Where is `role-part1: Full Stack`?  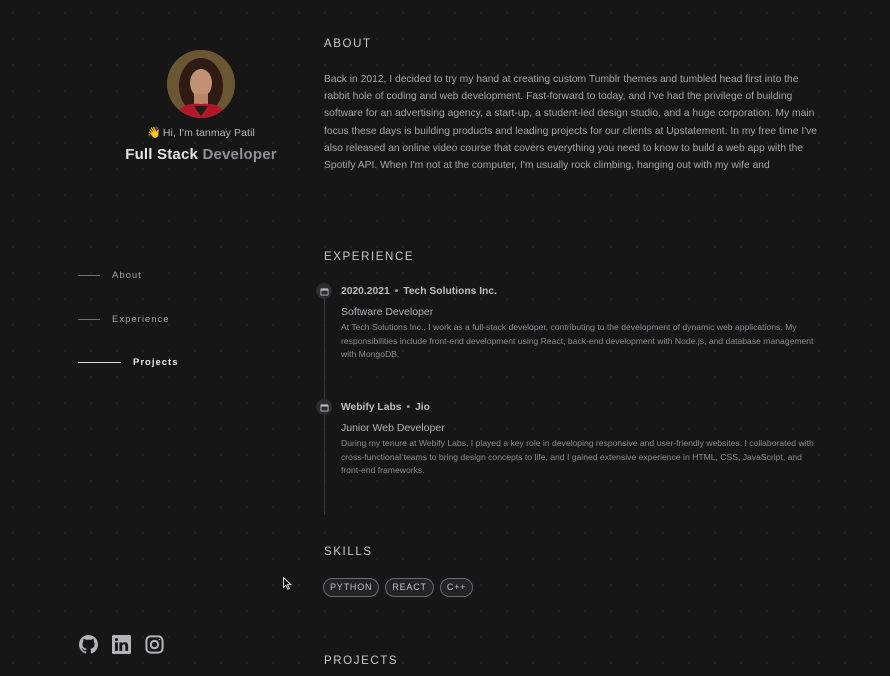 role-part1: Full Stack is located at coordinates (162, 154).